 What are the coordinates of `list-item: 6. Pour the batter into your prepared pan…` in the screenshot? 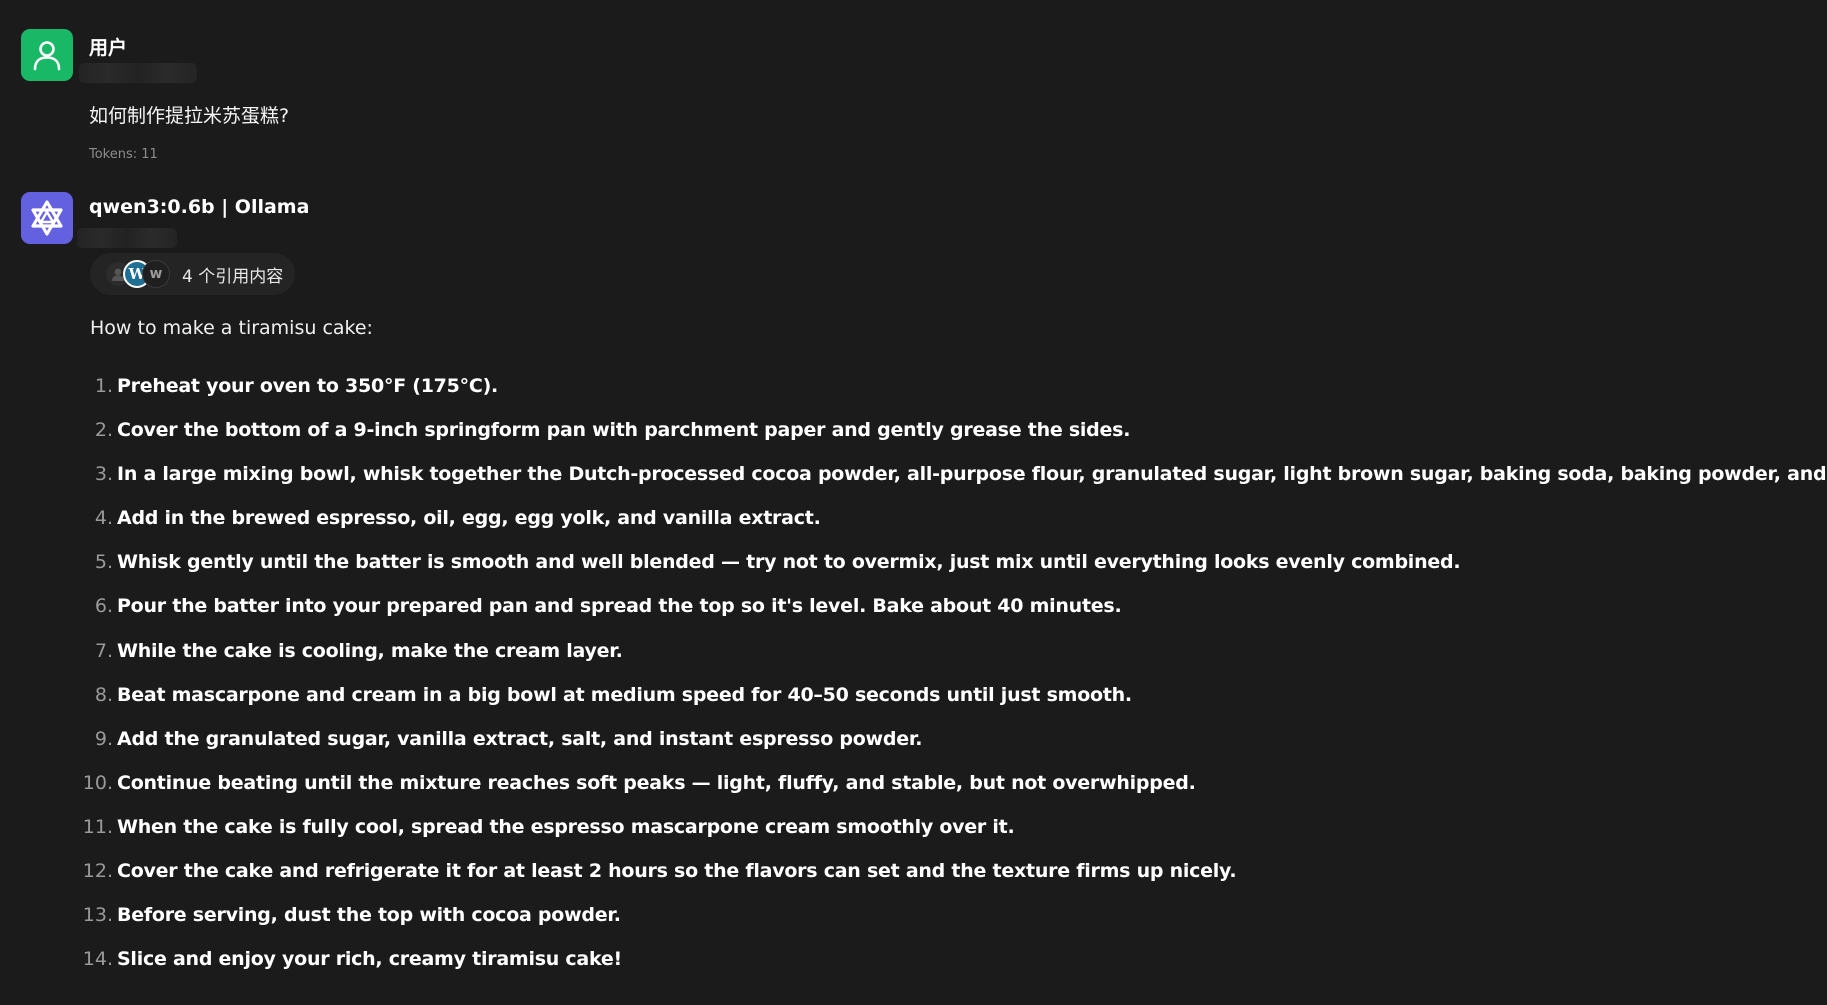 It's located at (924, 617).